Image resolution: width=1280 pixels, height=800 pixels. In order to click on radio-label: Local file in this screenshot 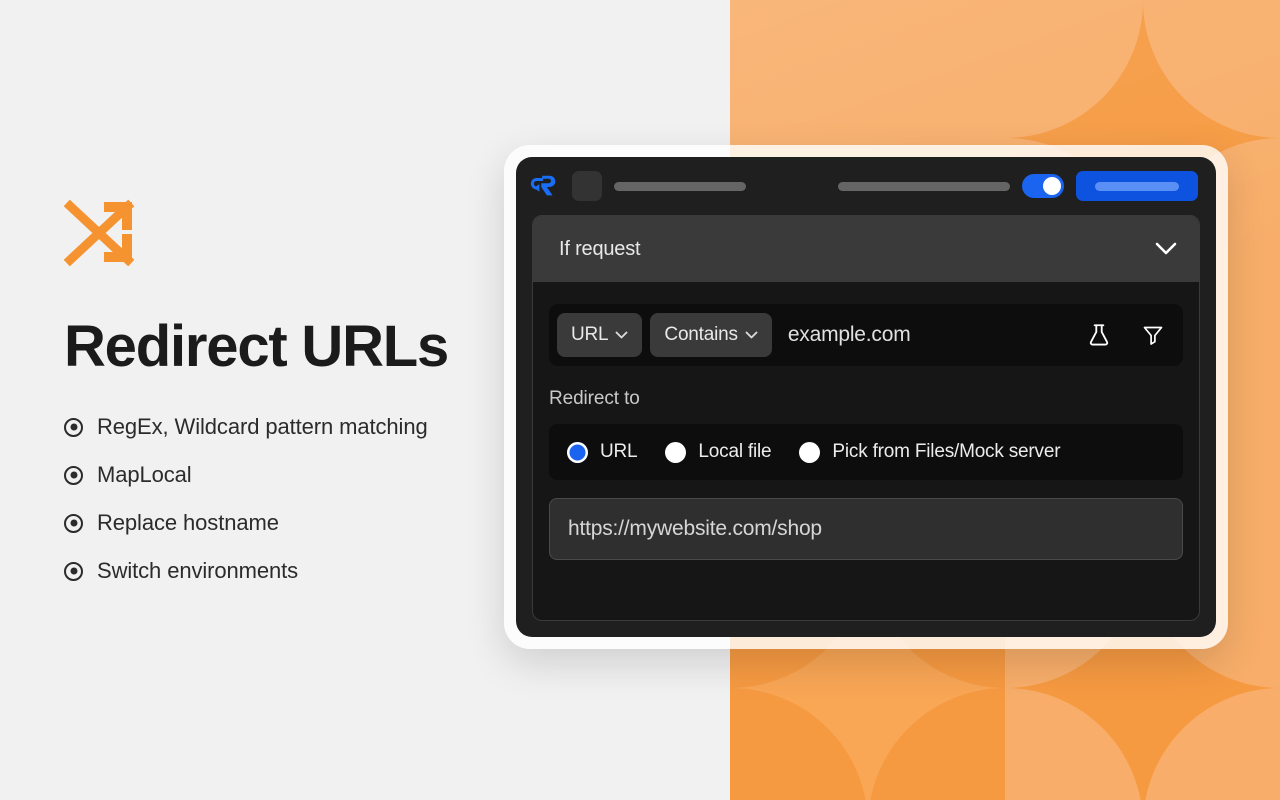, I will do `click(735, 451)`.